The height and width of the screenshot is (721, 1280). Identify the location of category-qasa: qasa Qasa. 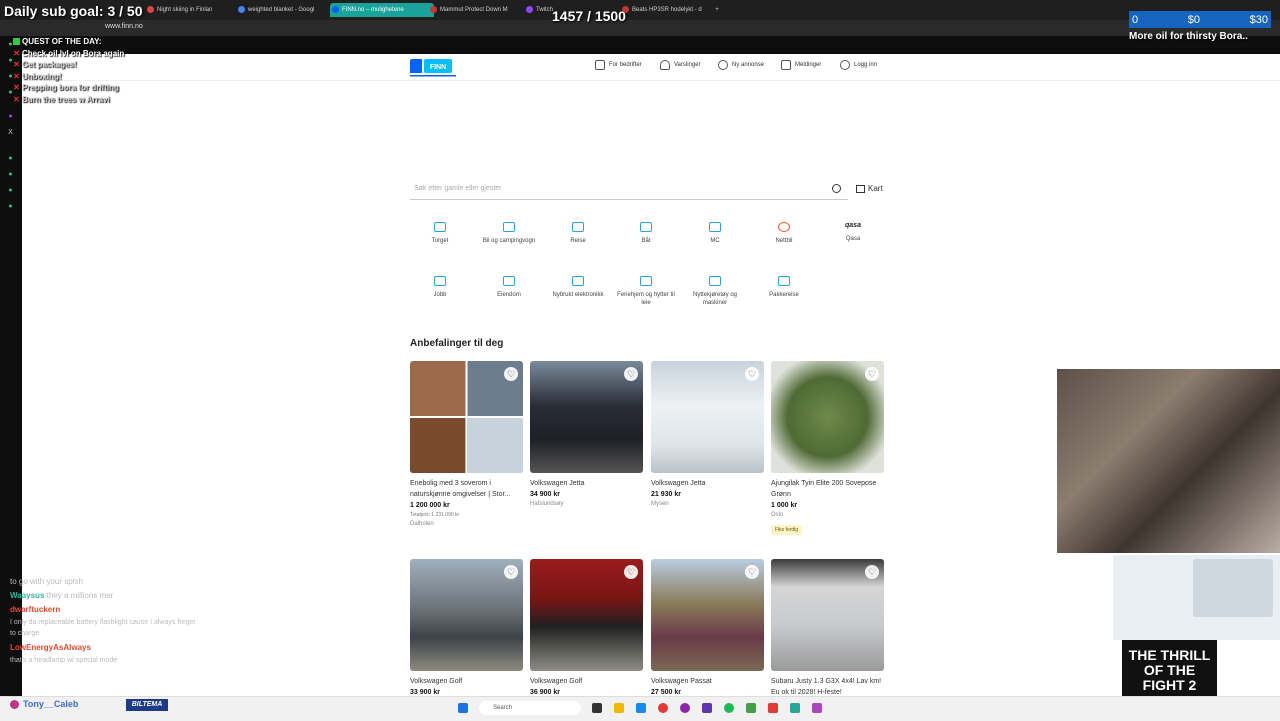
(853, 232).